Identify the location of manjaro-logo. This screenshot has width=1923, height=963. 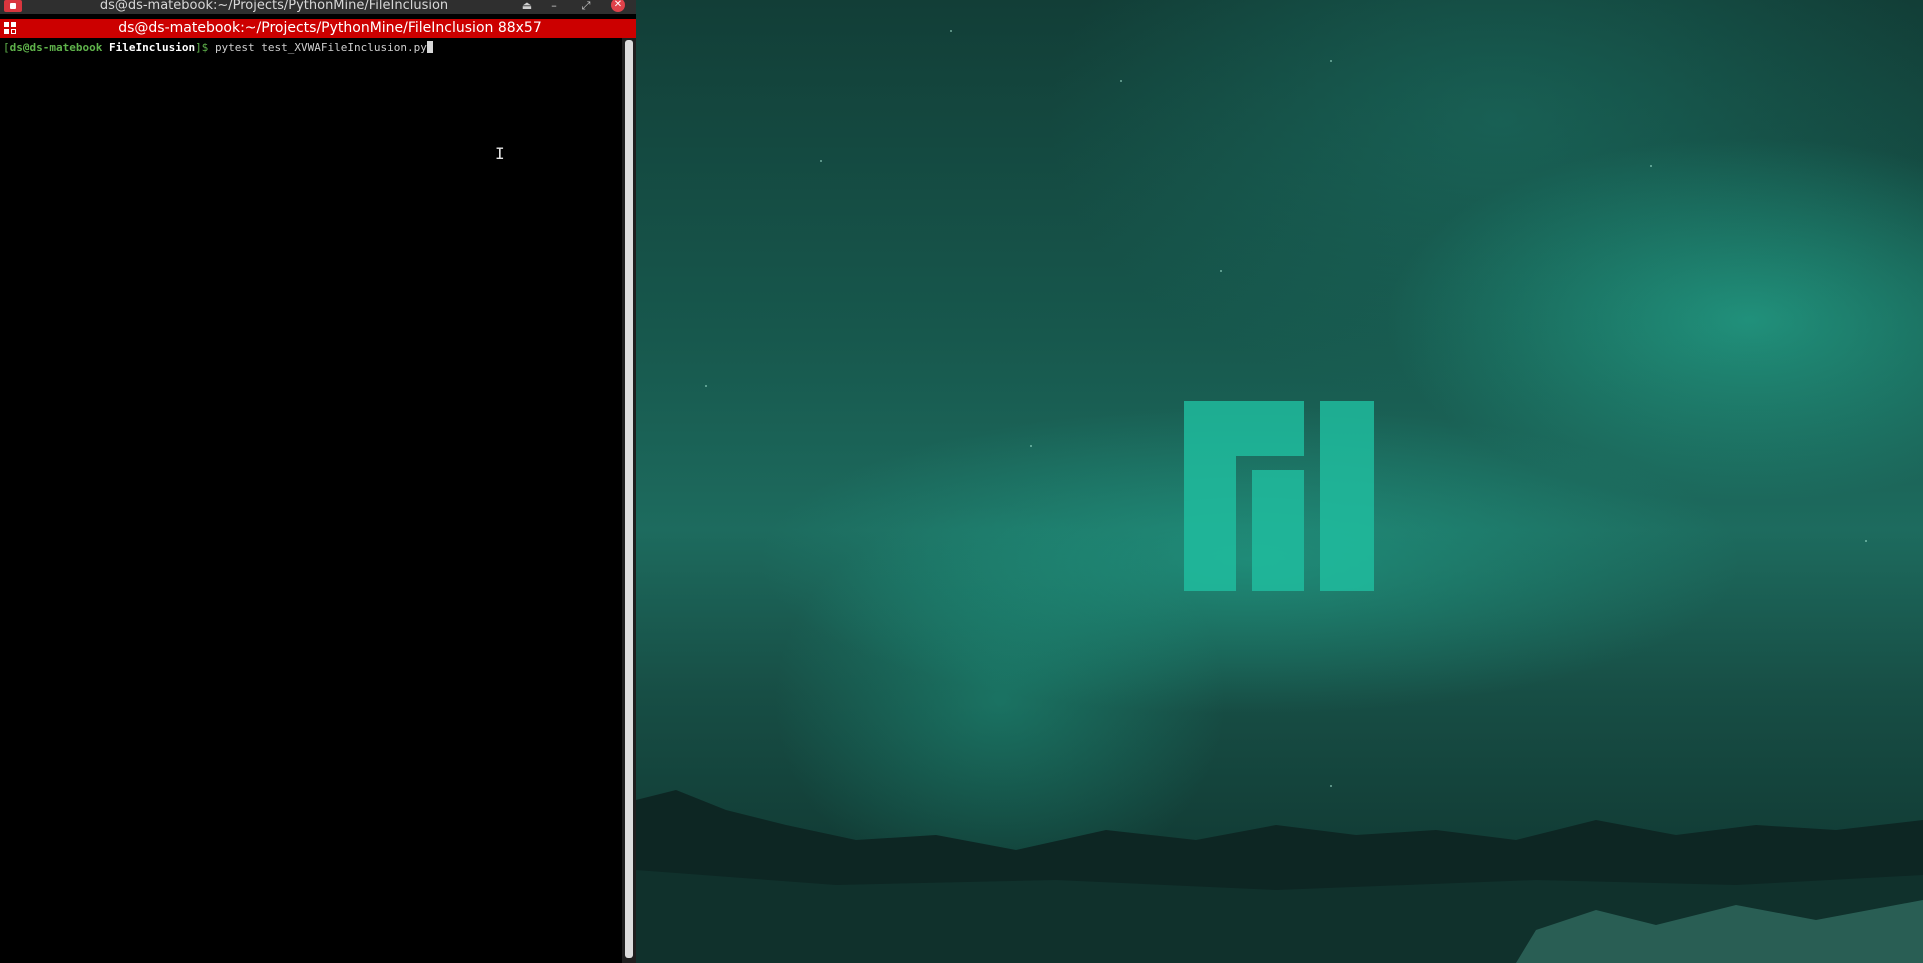
(1279, 496).